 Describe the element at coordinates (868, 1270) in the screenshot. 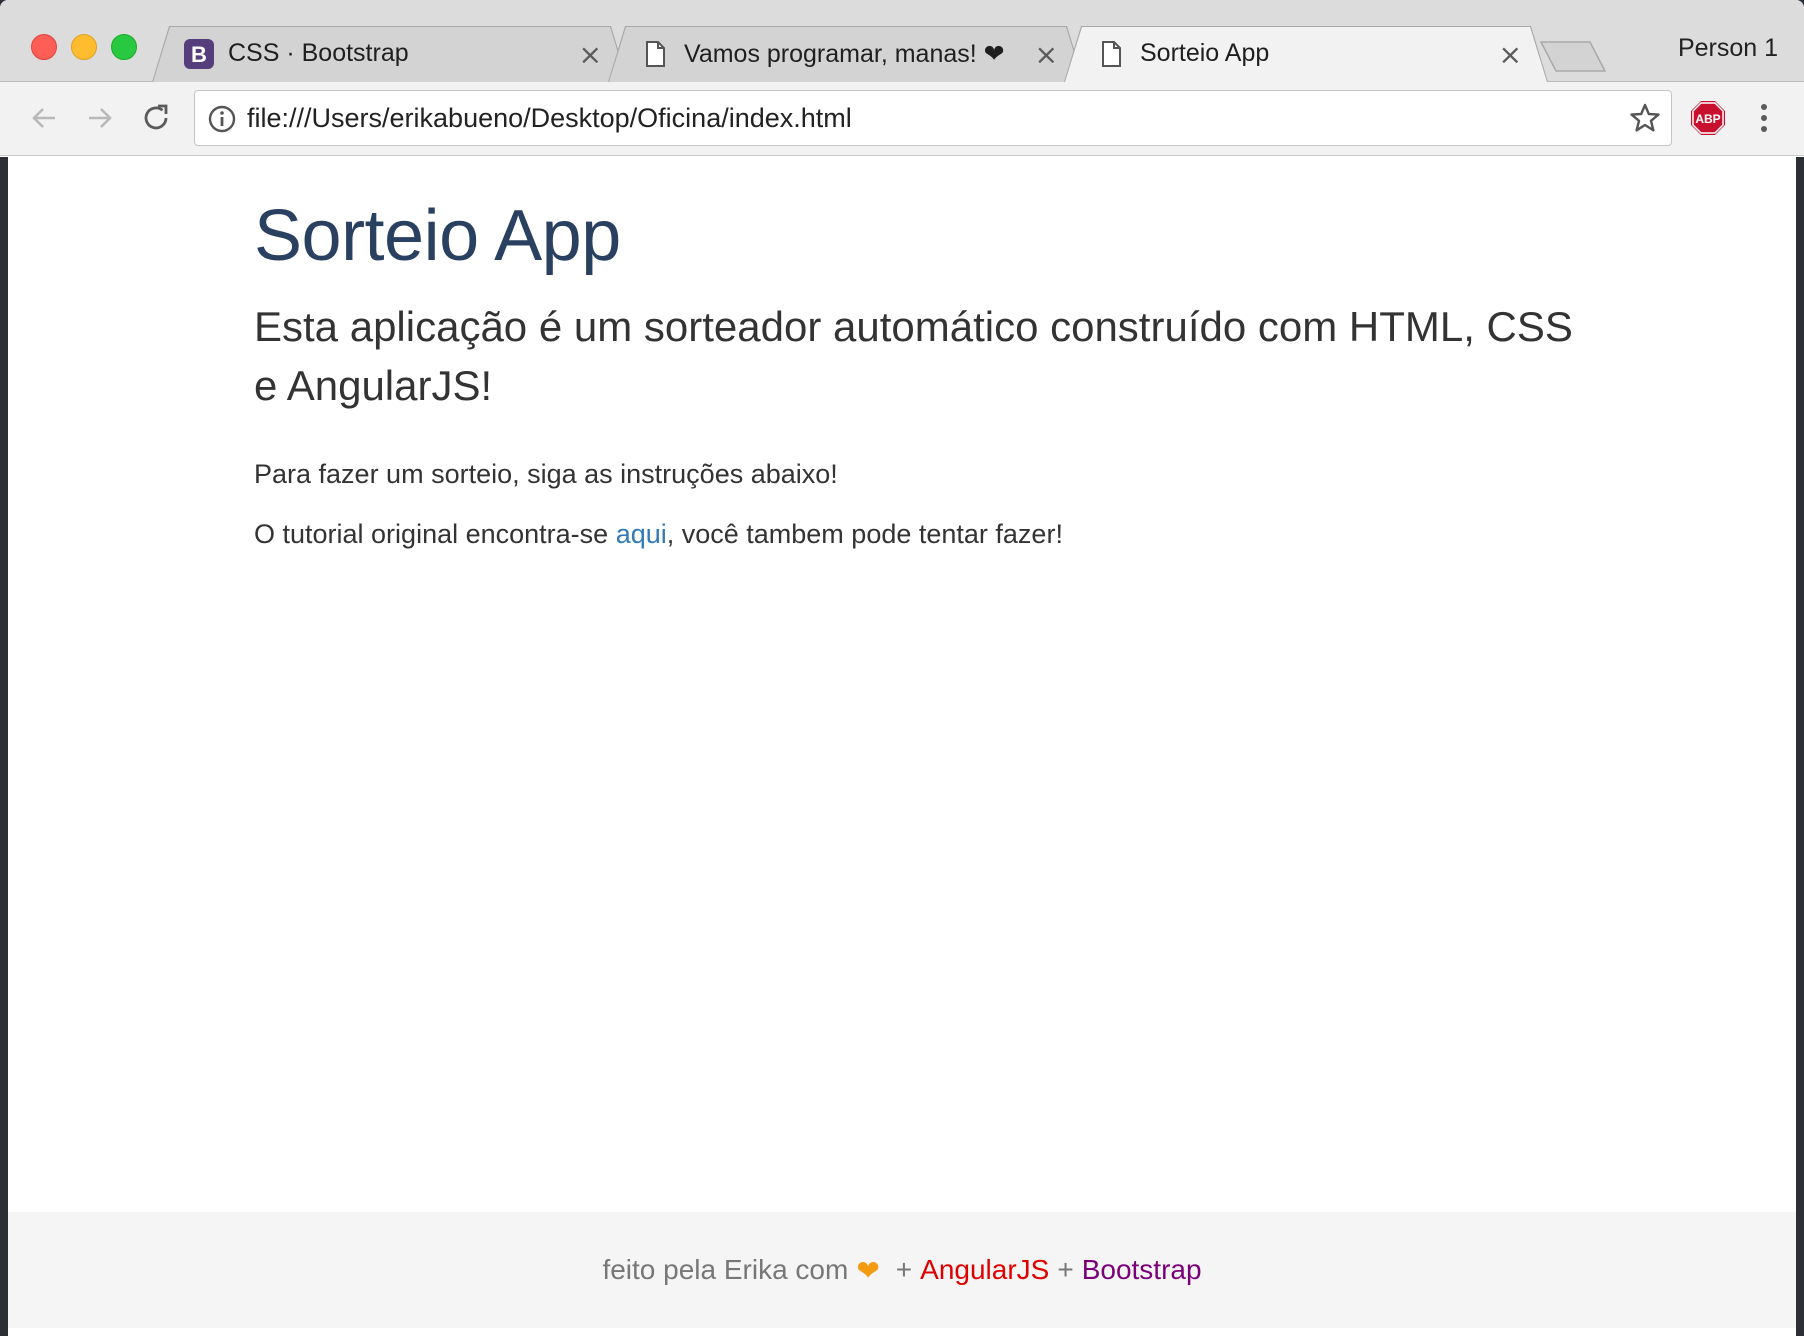

I see `heart-icon: ❤` at that location.